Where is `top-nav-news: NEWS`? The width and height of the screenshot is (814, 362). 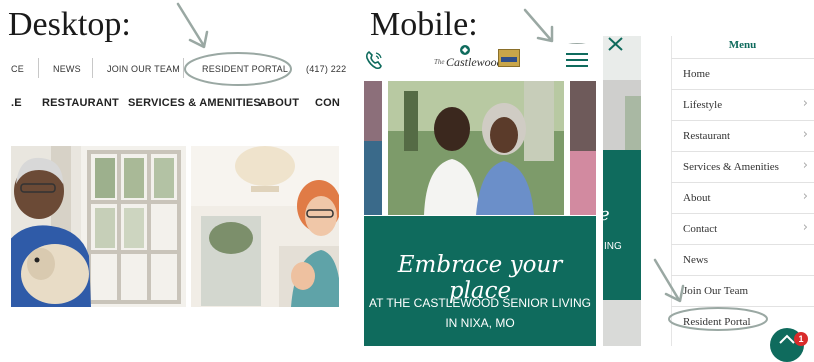
top-nav-news: NEWS is located at coordinates (67, 69).